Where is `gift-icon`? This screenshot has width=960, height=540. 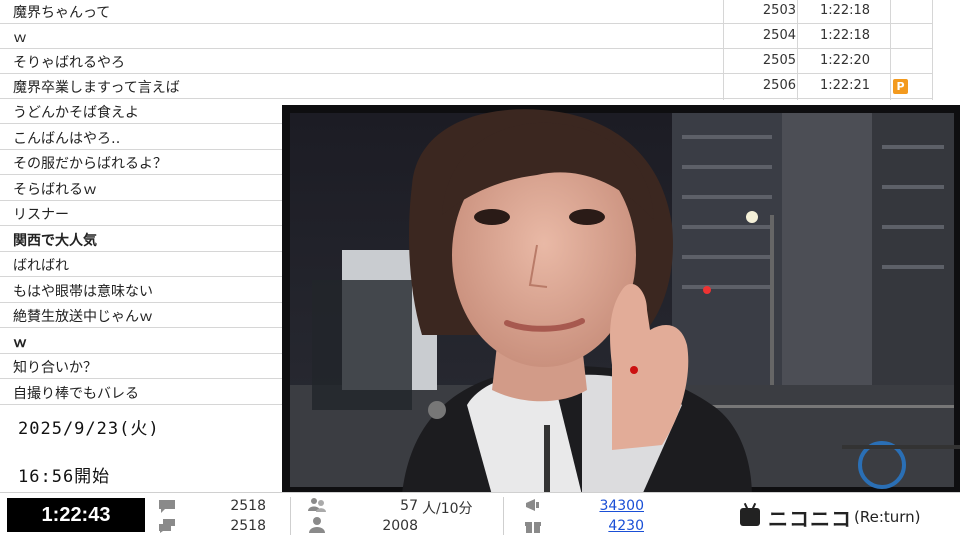 gift-icon is located at coordinates (533, 527).